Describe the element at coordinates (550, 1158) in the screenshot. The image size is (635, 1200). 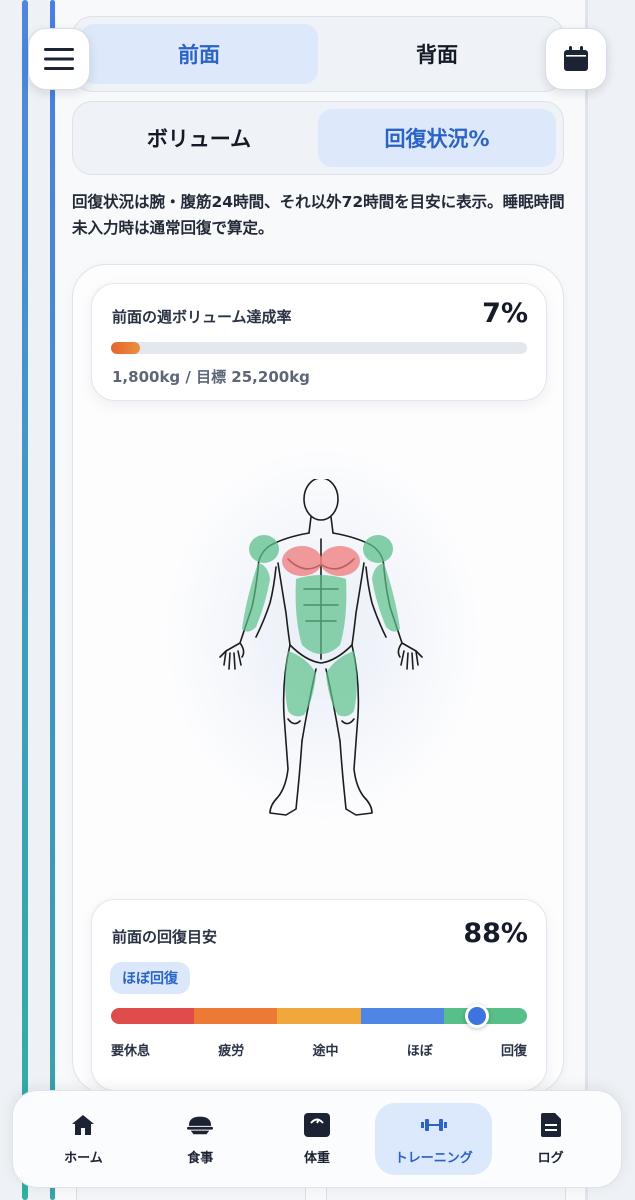
I see `nav-log-label: ログ` at that location.